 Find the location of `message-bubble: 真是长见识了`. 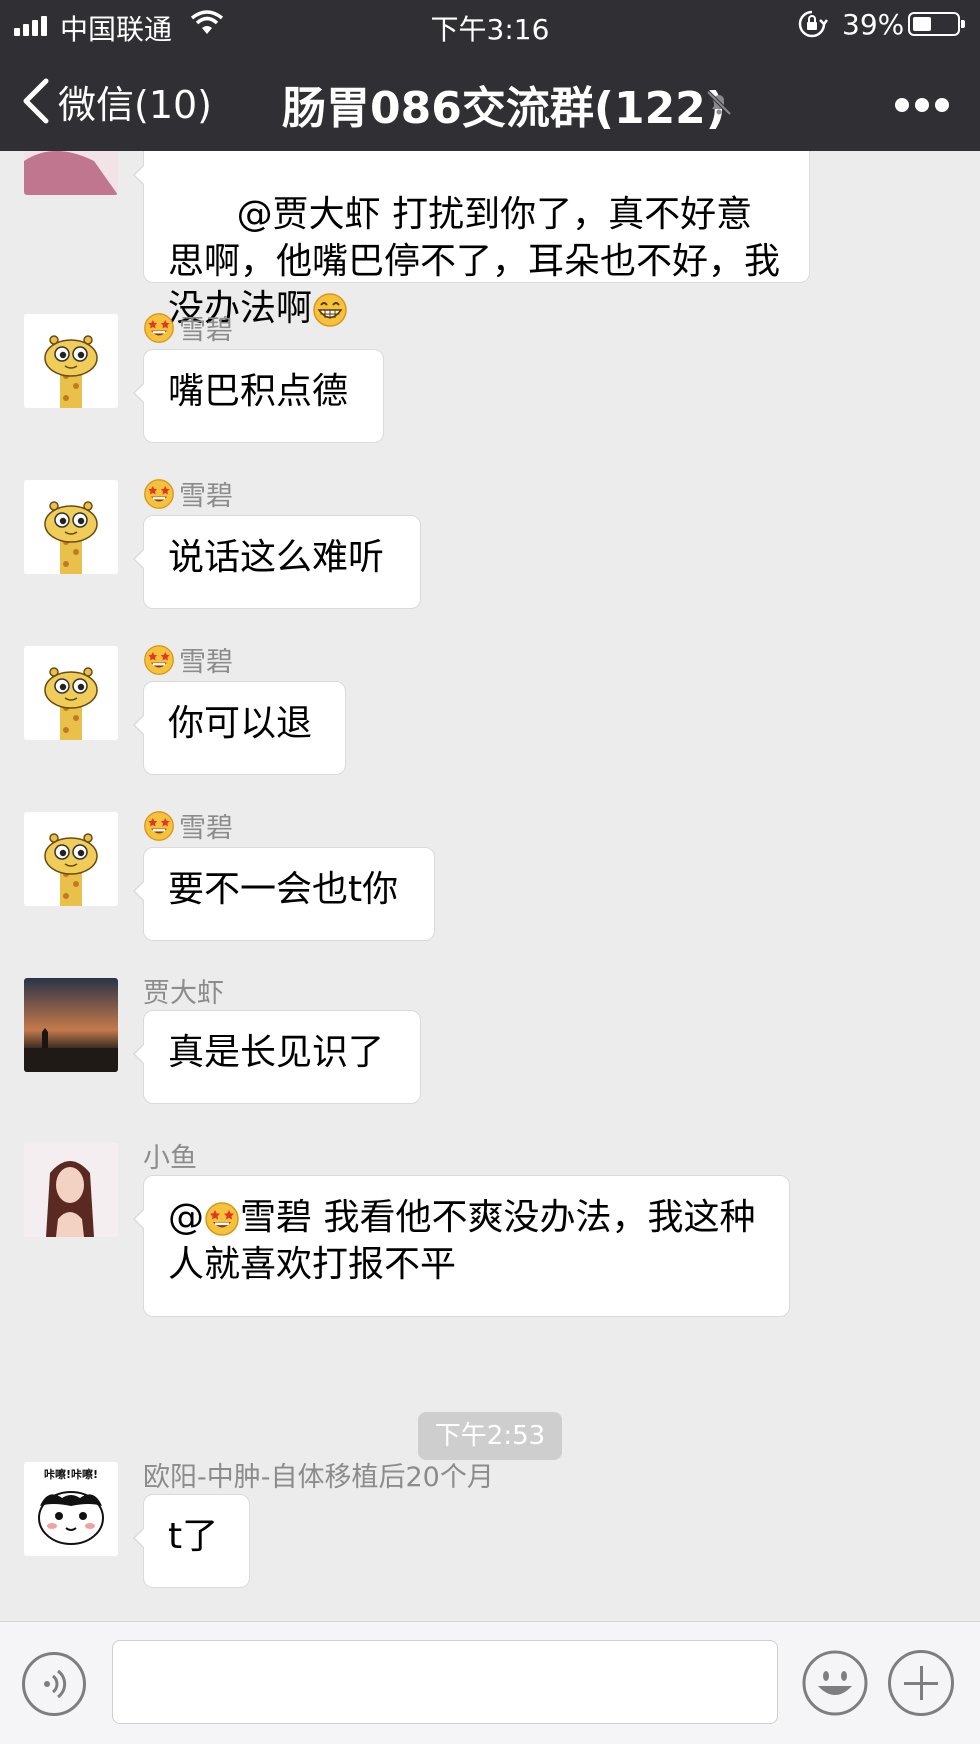

message-bubble: 真是长见识了 is located at coordinates (277, 1057).